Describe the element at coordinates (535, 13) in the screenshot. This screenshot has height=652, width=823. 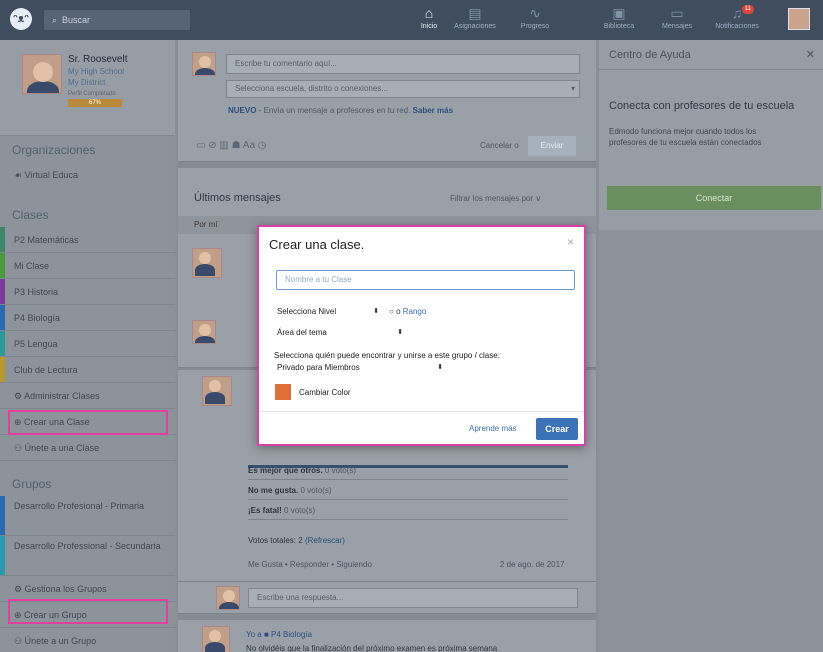
I see `progress-icon: ∿` at that location.